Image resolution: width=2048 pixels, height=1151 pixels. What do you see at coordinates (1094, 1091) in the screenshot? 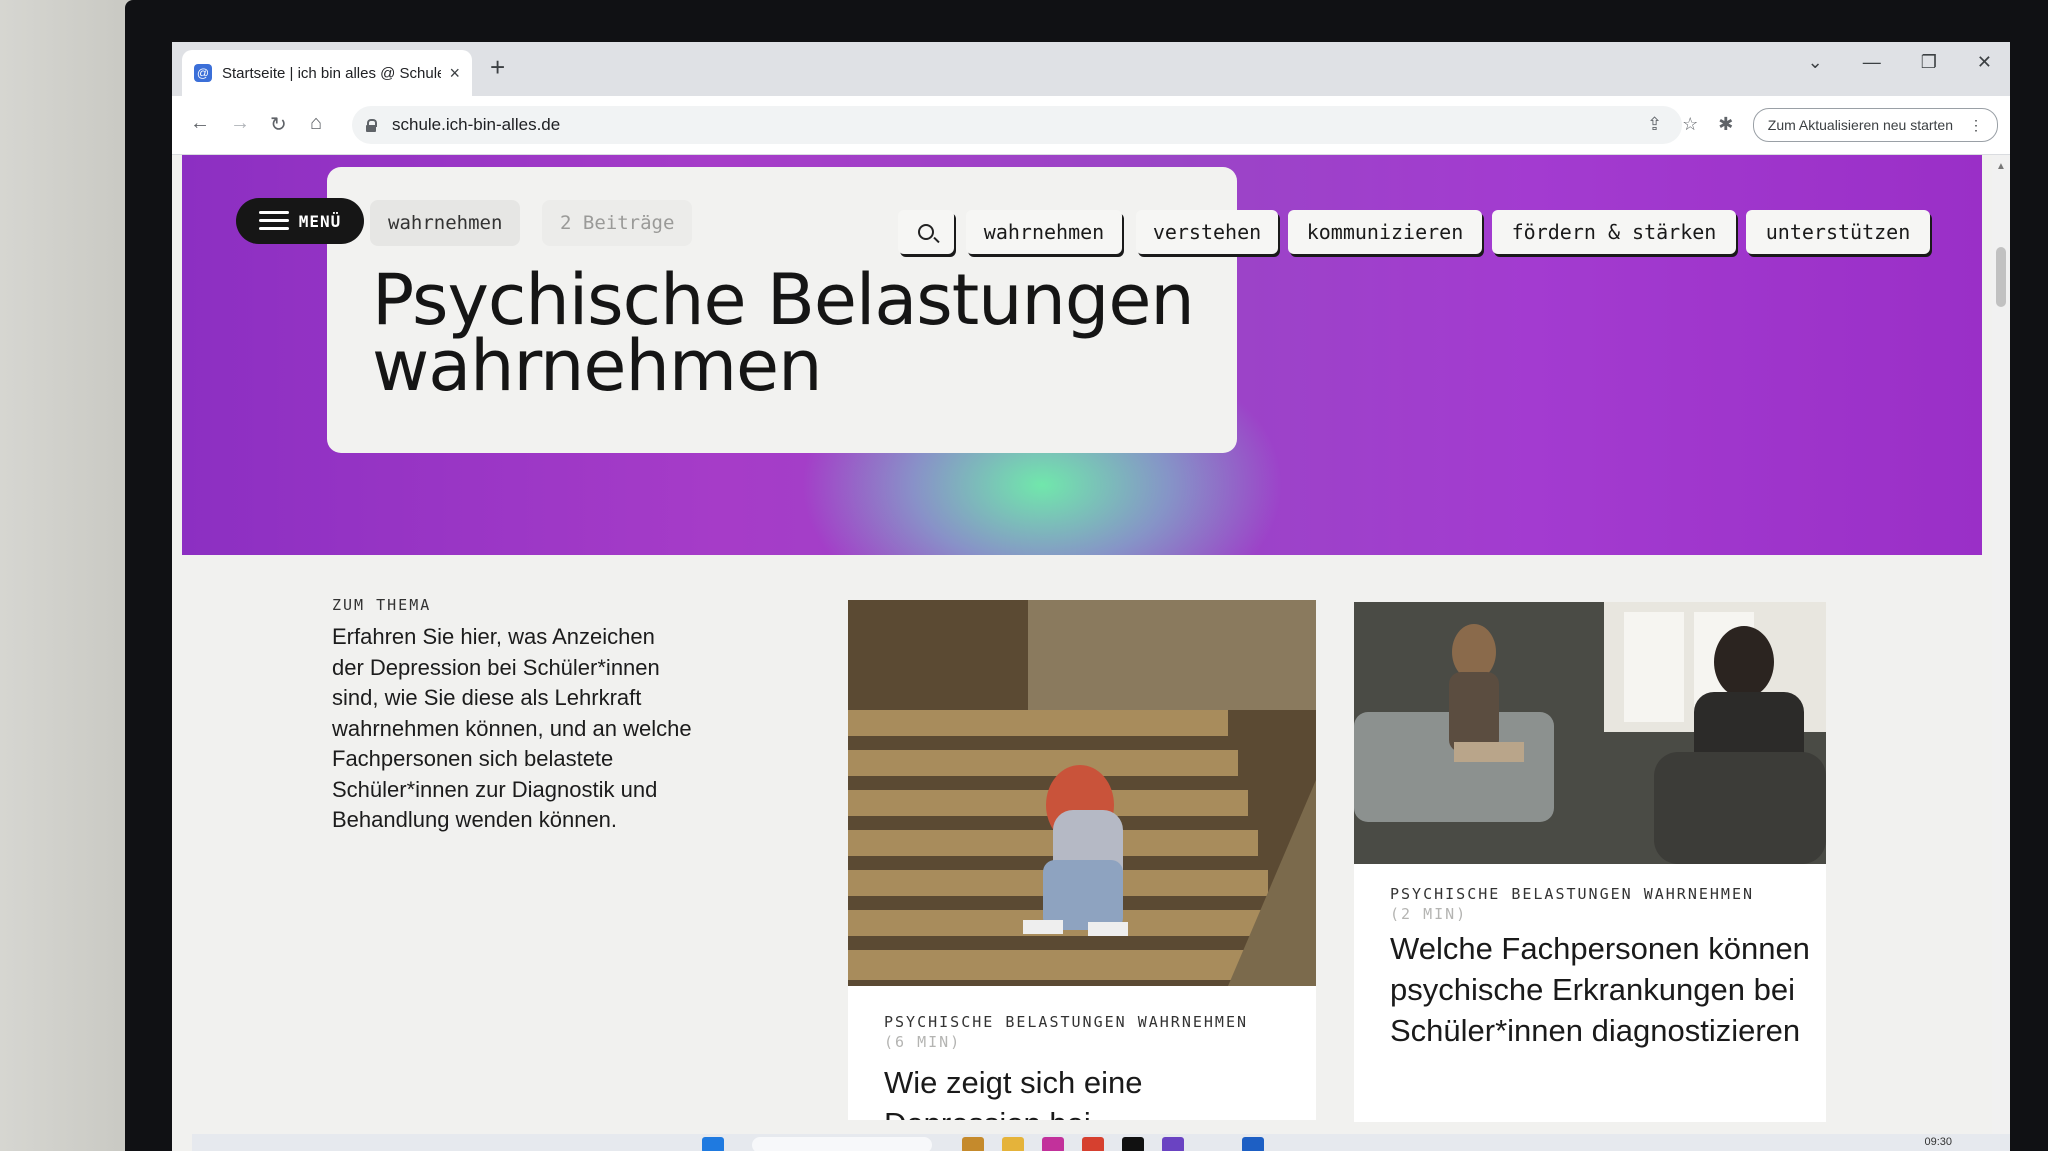
I see `card-title: Wie zeigt sich eine Depression bei` at bounding box center [1094, 1091].